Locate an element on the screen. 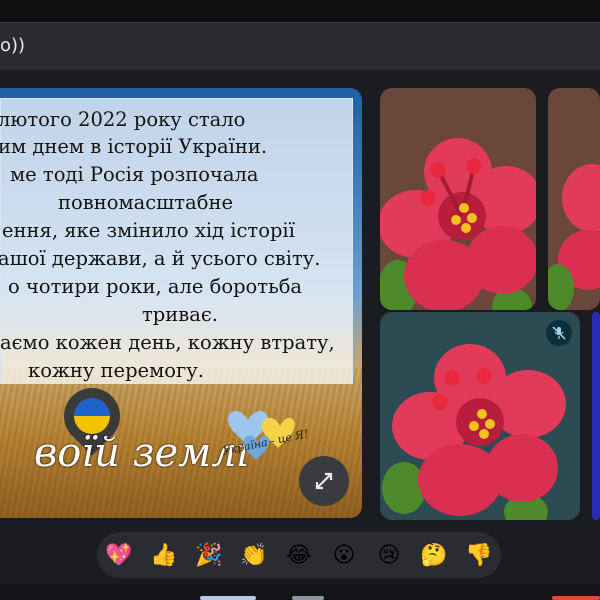  reaction-crying-button: 😢 is located at coordinates (389, 555).